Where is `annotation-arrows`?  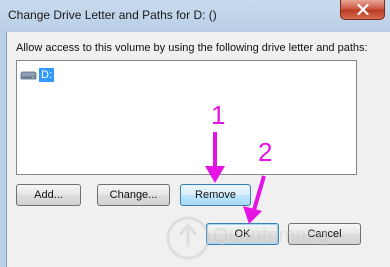
annotation-arrows is located at coordinates (235, 178).